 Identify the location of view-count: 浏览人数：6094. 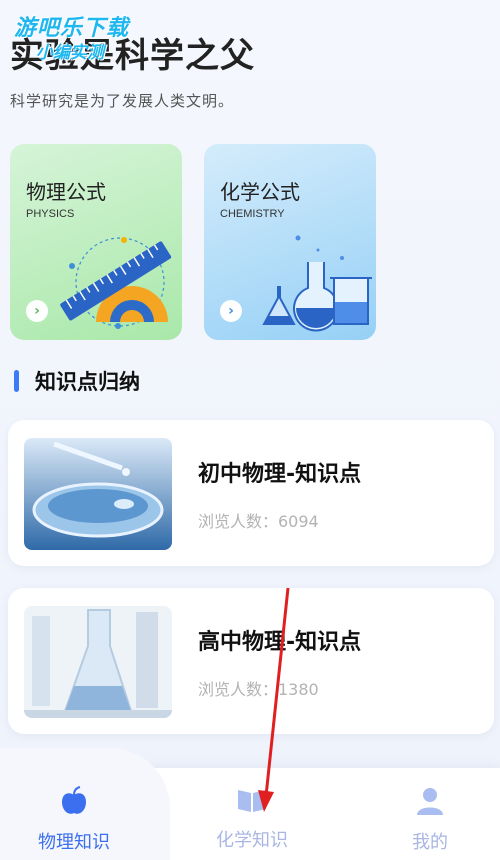
(258, 521).